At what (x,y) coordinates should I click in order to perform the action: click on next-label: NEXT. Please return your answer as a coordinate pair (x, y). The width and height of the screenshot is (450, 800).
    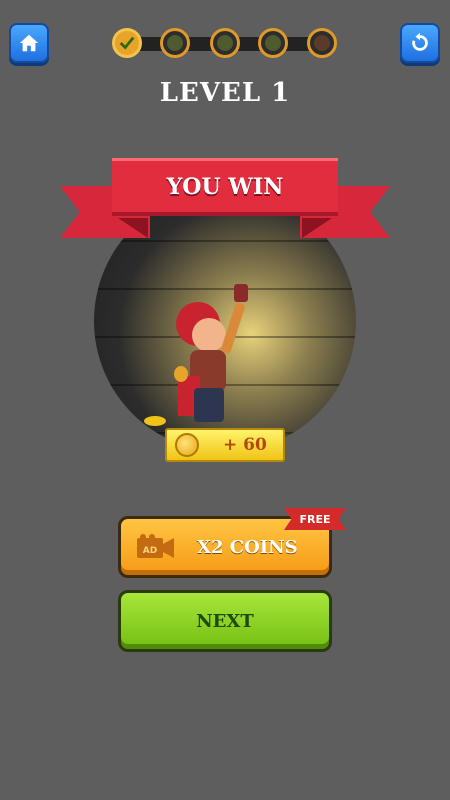
    Looking at the image, I should click on (225, 621).